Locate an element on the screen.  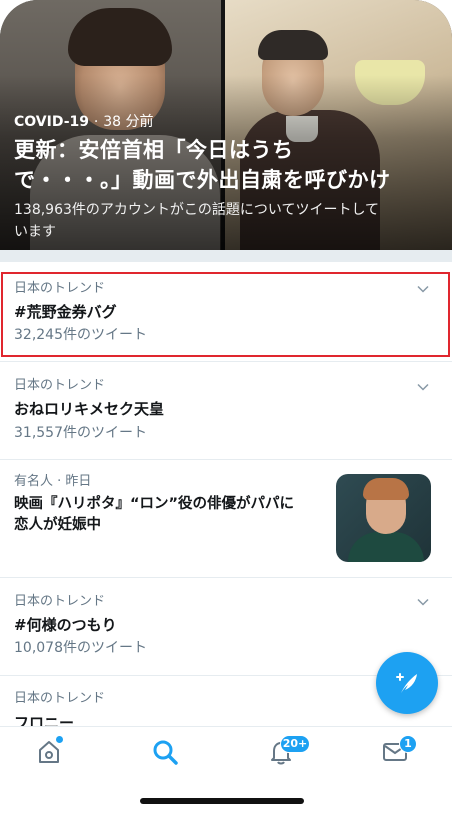
hero-meta: COVID-19 · 38 分前 is located at coordinates (228, 122).